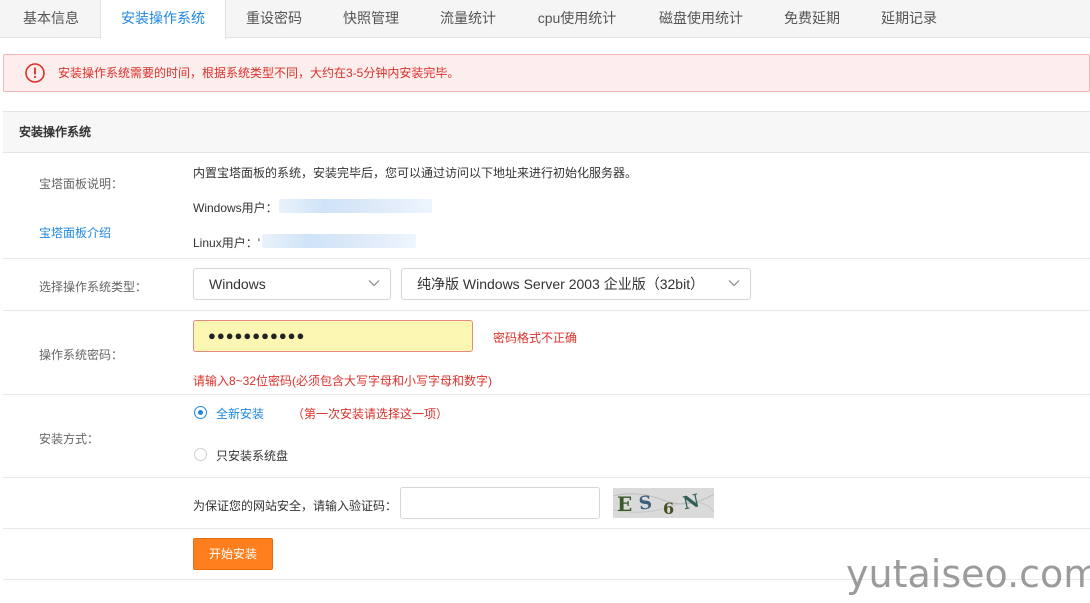  I want to click on os-version-select: 纯净版 Windows Server 2003 企业版（32bit）, so click(576, 284).